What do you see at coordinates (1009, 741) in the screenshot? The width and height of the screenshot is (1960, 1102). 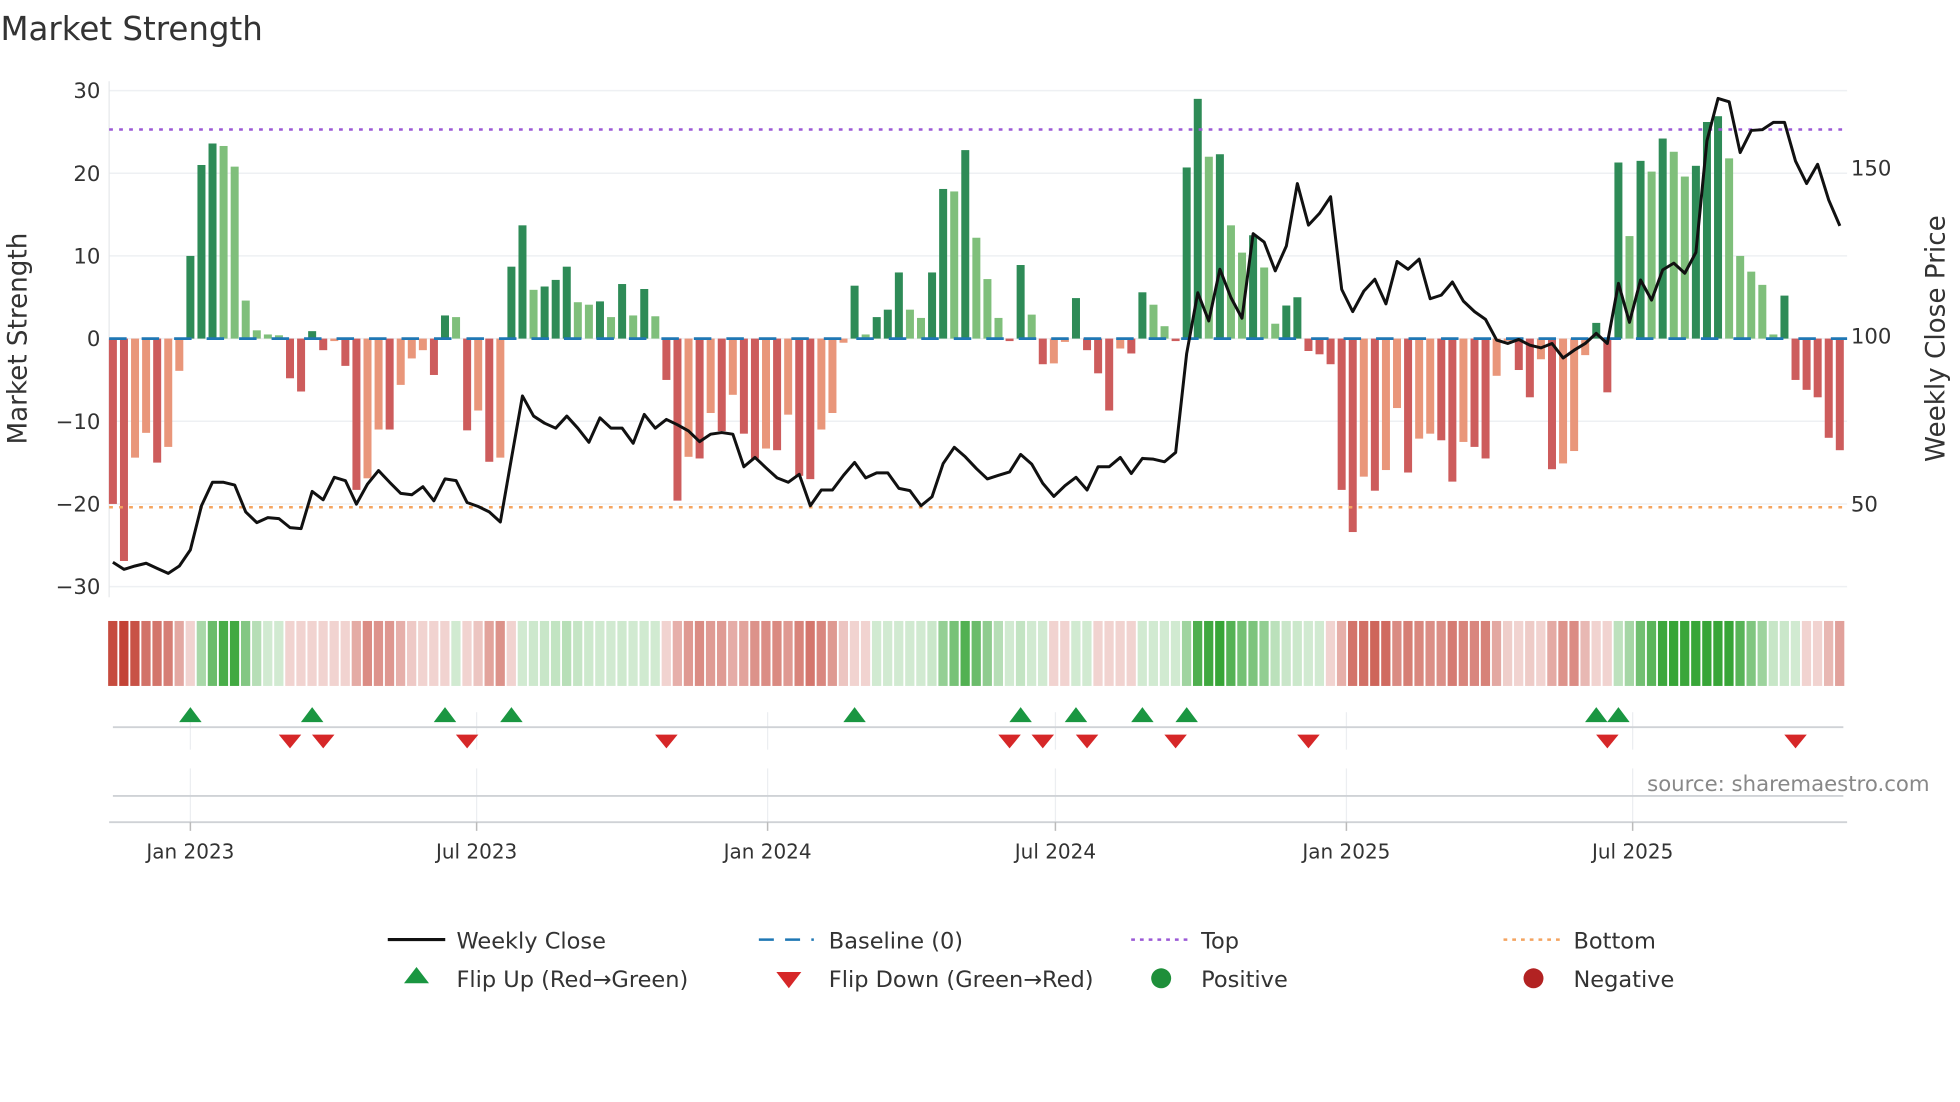 I see `flip-down-marker` at bounding box center [1009, 741].